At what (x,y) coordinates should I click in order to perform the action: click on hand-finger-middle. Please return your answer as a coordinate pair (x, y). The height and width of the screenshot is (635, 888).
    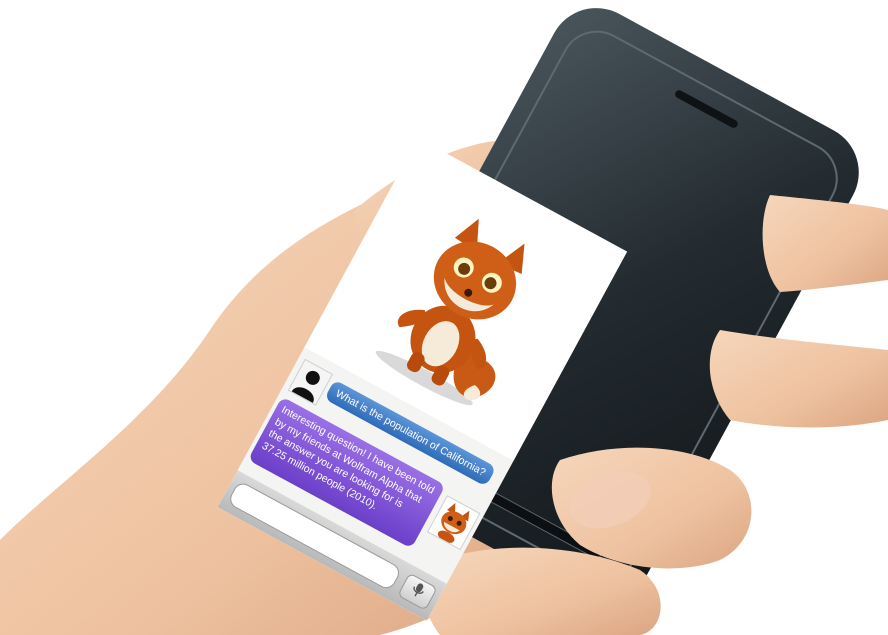
    Looking at the image, I should click on (798, 379).